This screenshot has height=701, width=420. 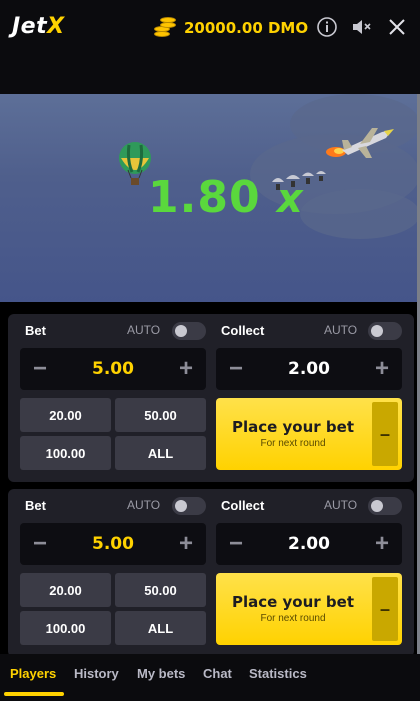 I want to click on multiplier-display: 1.80 x, so click(x=226, y=197).